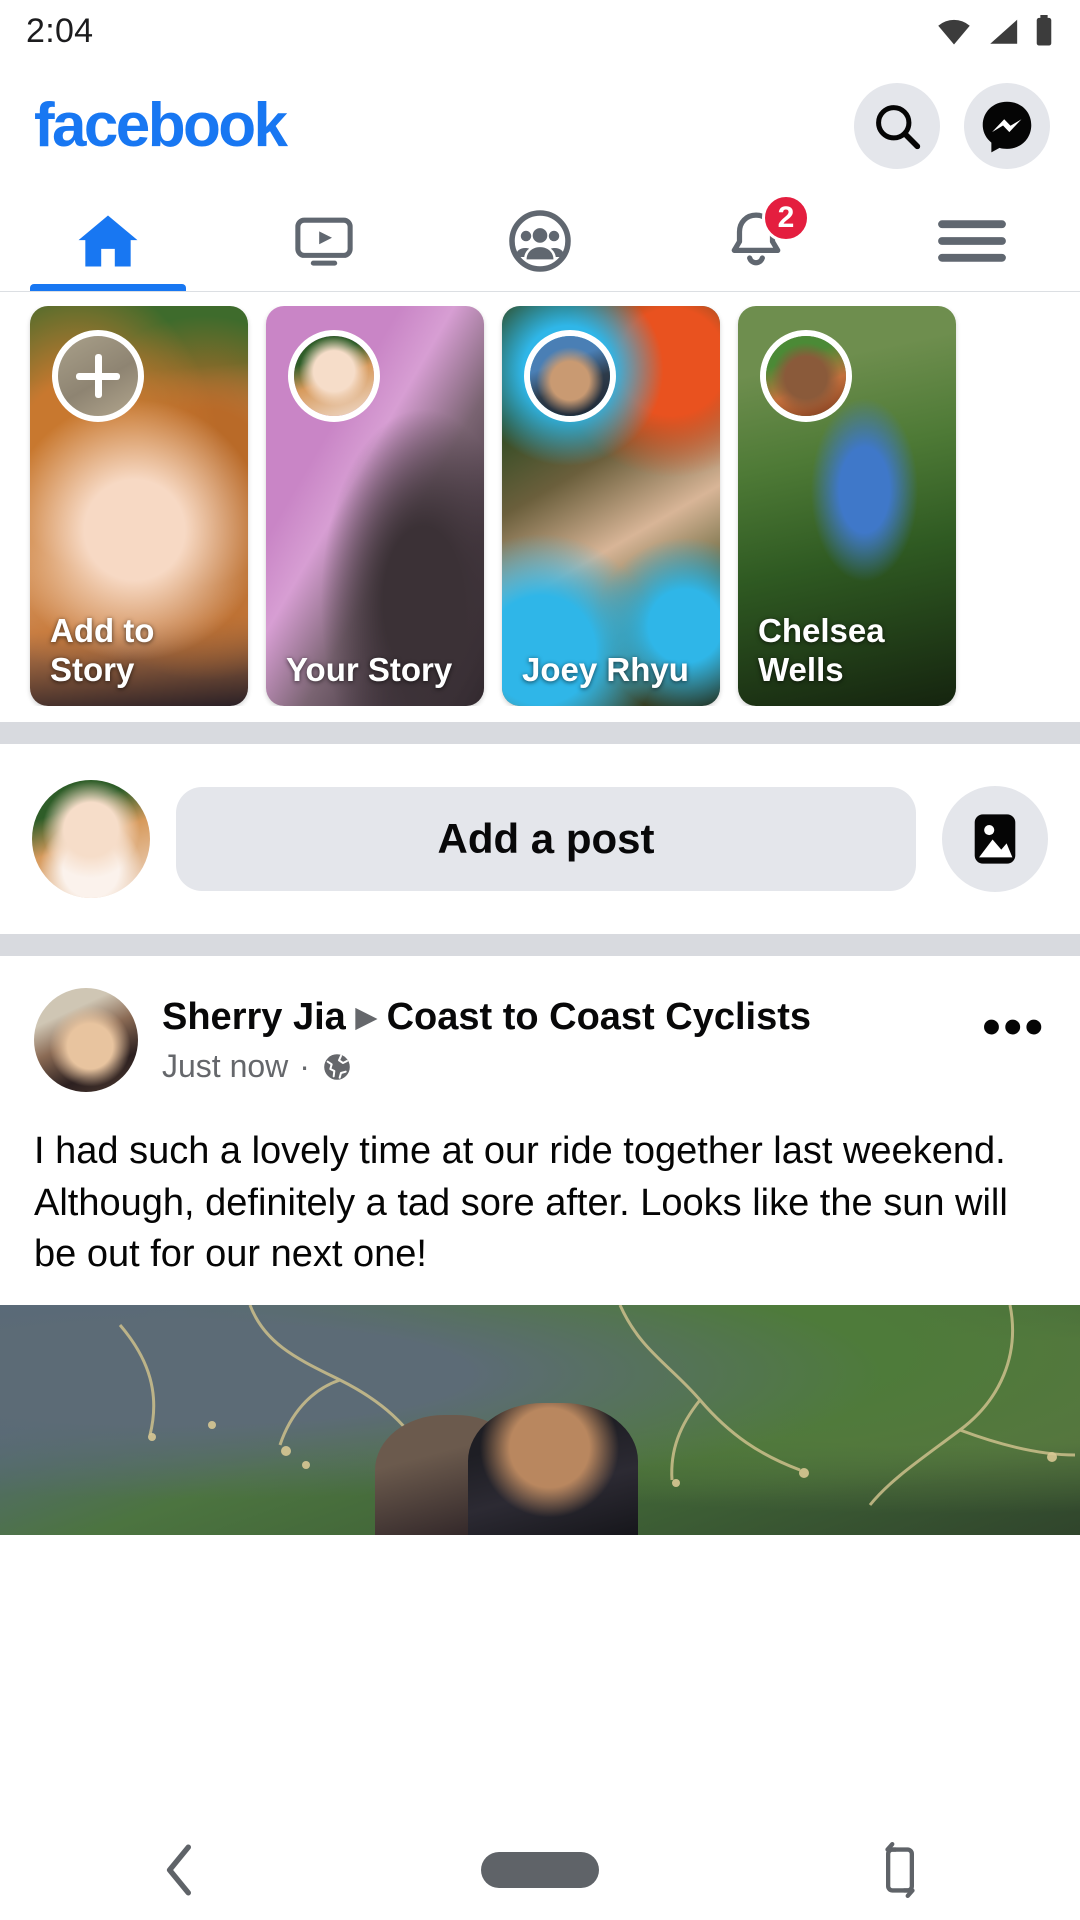 The height and width of the screenshot is (1920, 1080). I want to click on hamburger-menu-icon, so click(972, 240).